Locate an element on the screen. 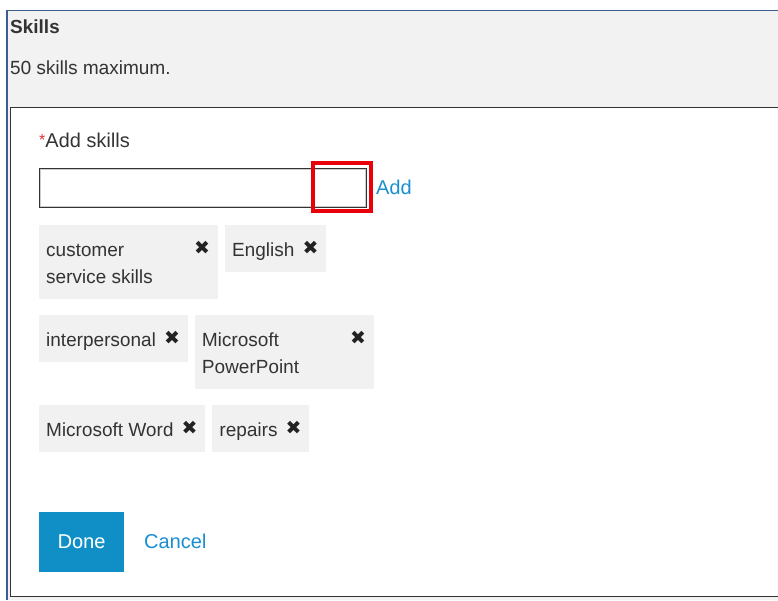  required-mark: * is located at coordinates (42, 140).